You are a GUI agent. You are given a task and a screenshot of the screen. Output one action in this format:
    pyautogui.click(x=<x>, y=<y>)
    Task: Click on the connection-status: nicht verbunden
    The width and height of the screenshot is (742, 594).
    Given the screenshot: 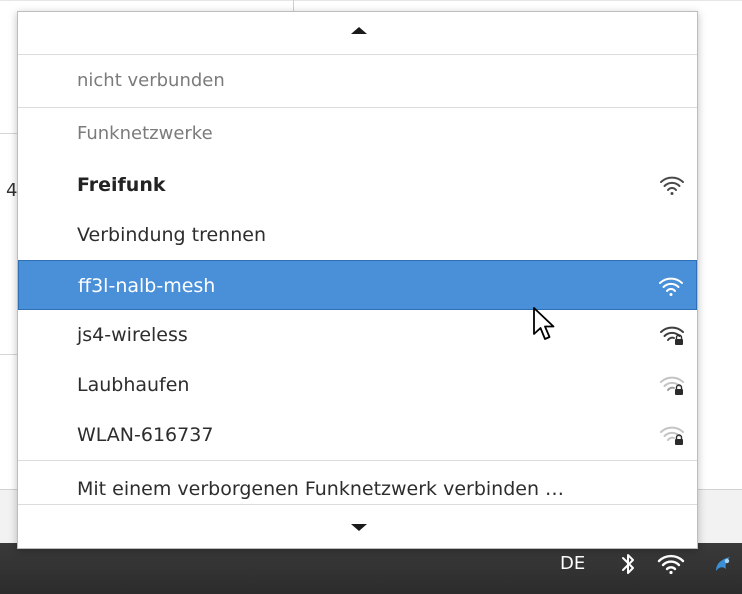 What is the action you would take?
    pyautogui.click(x=357, y=81)
    